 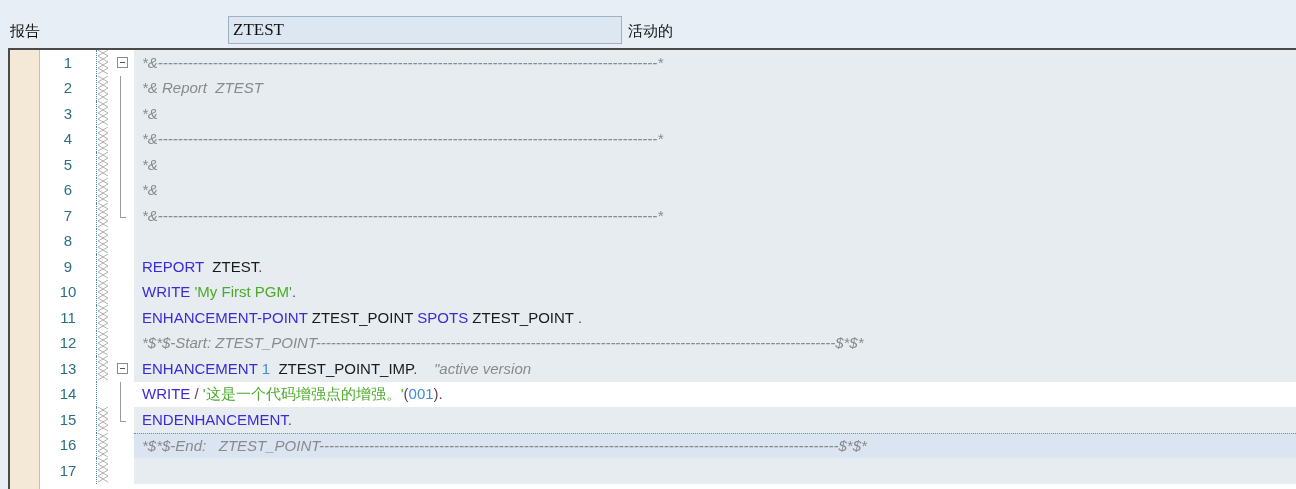 I want to click on code-line: ENHANCEMENT-POINT ZTEST_POINT SPOTS ZTEST_POINT ., so click(x=362, y=317).